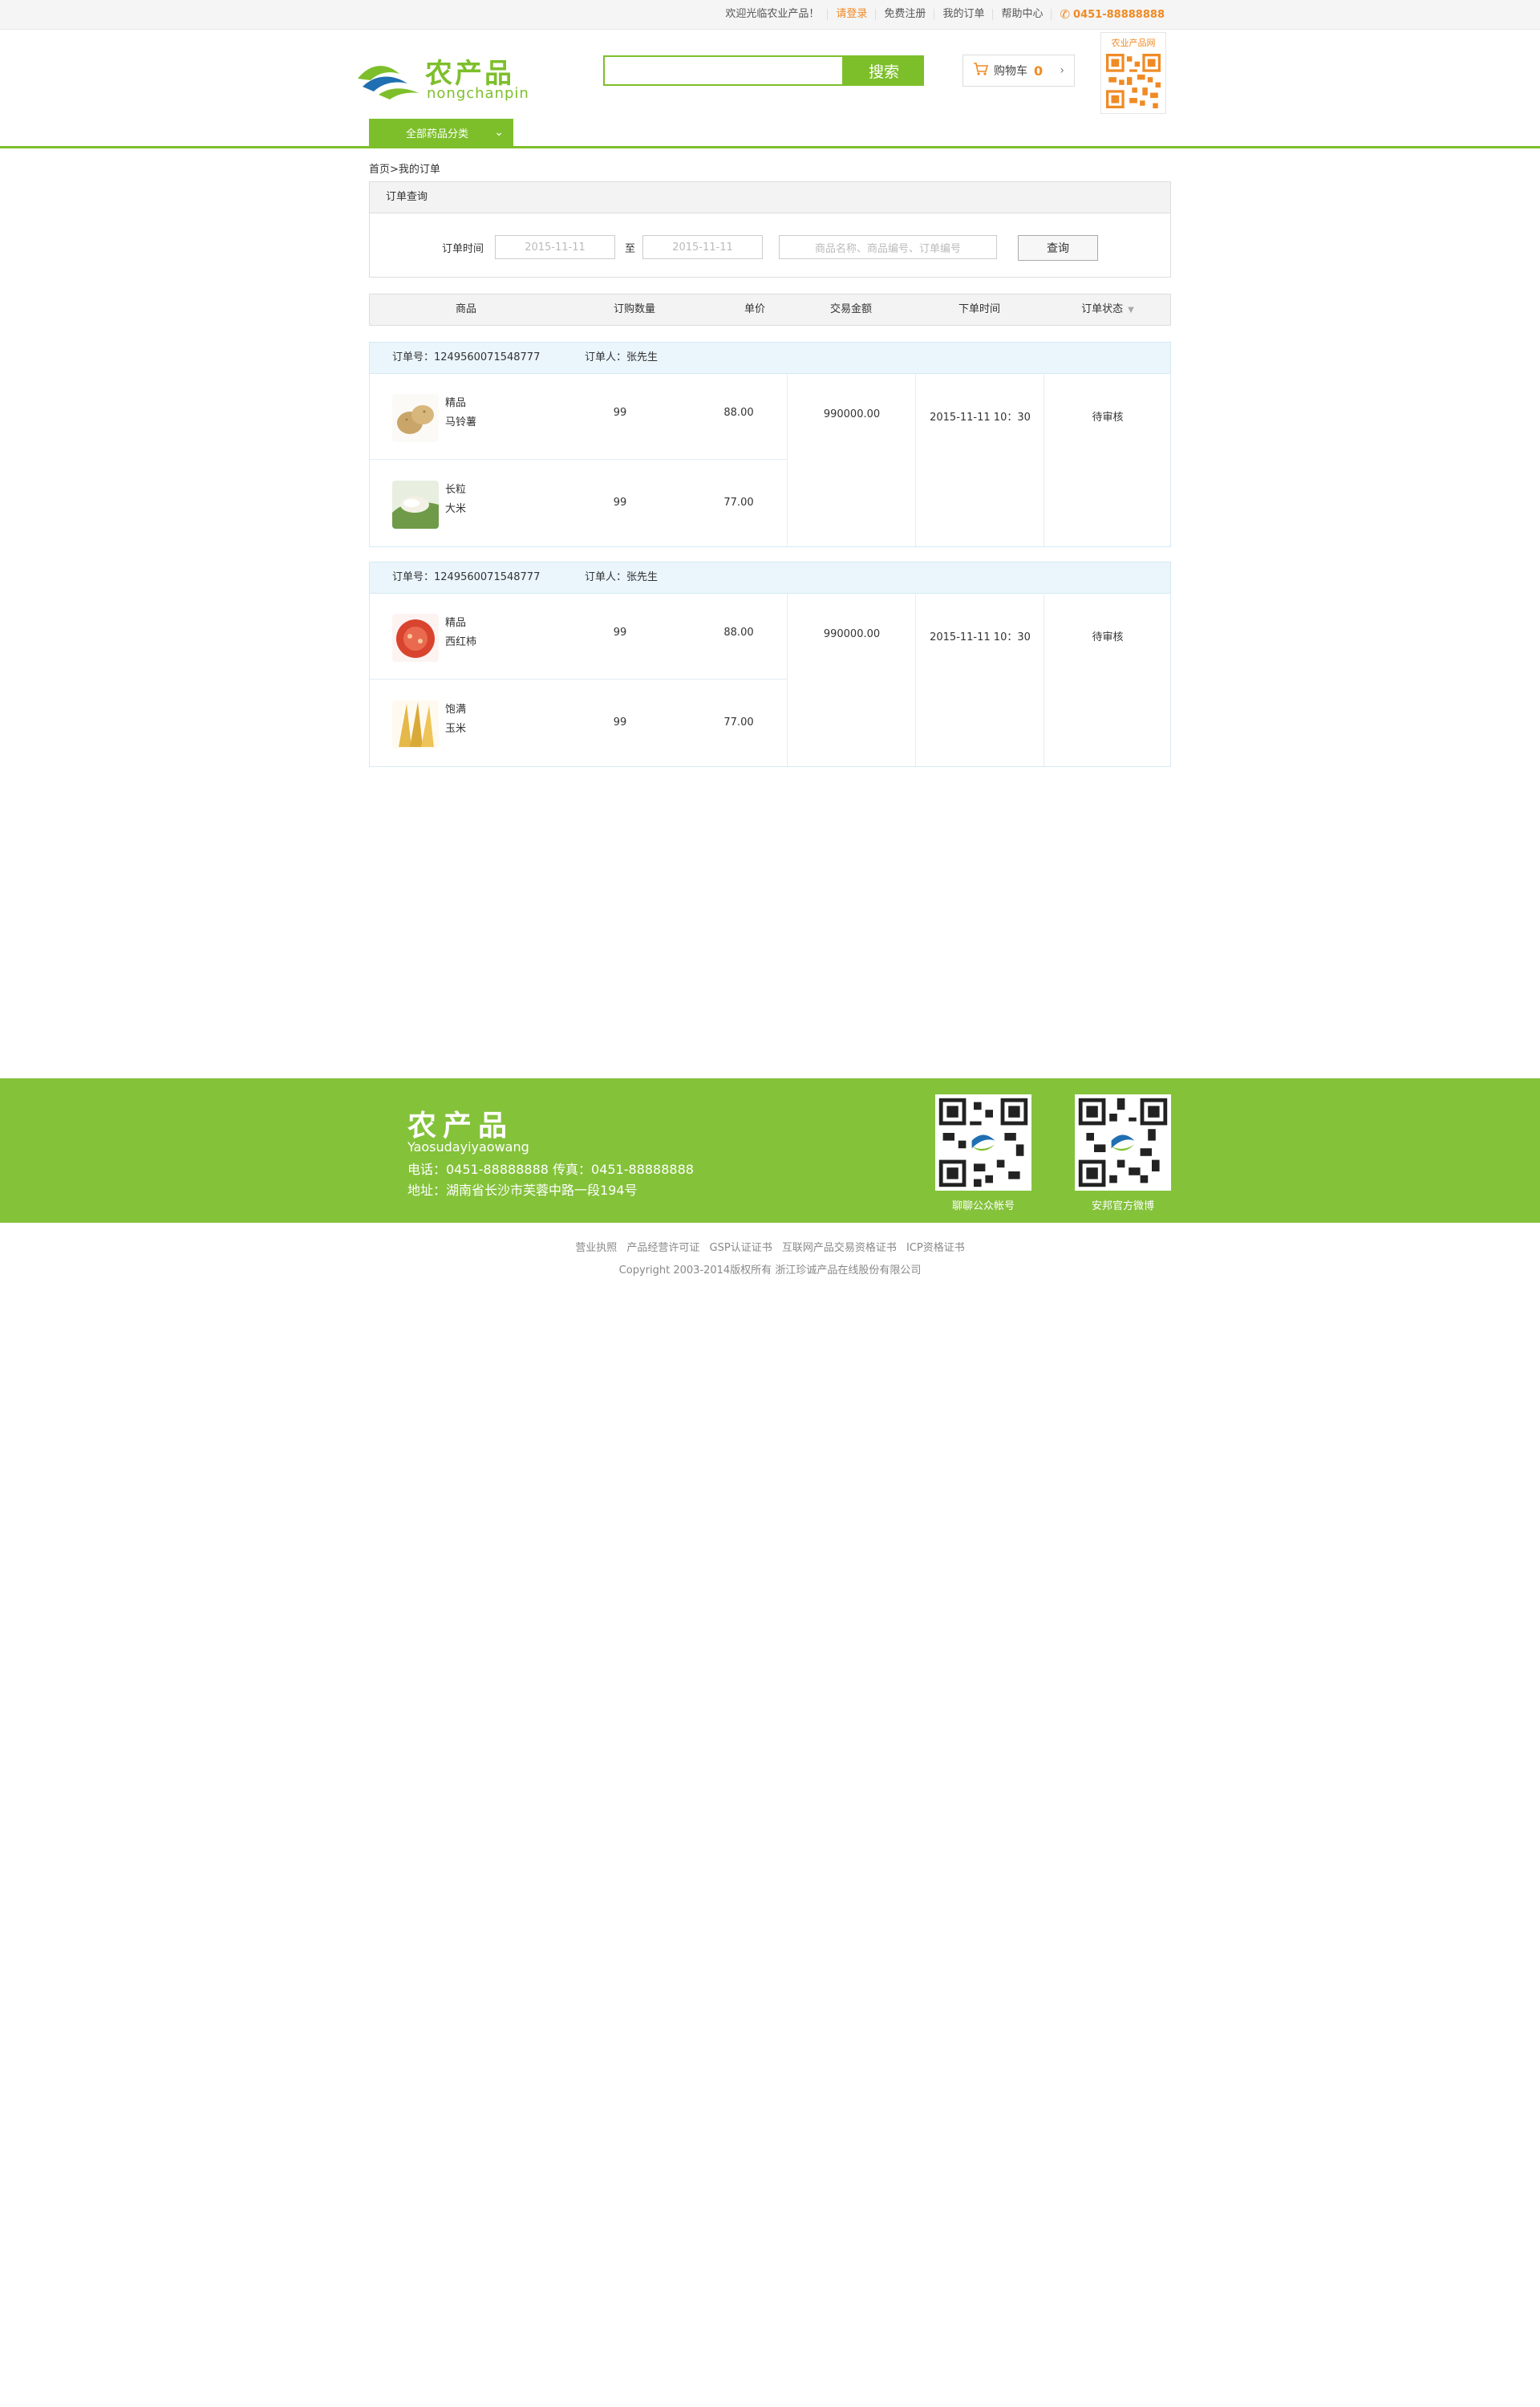 The image size is (1540, 2407). Describe the element at coordinates (456, 720) in the screenshot. I see `product-name: 饱满 玉米` at that location.